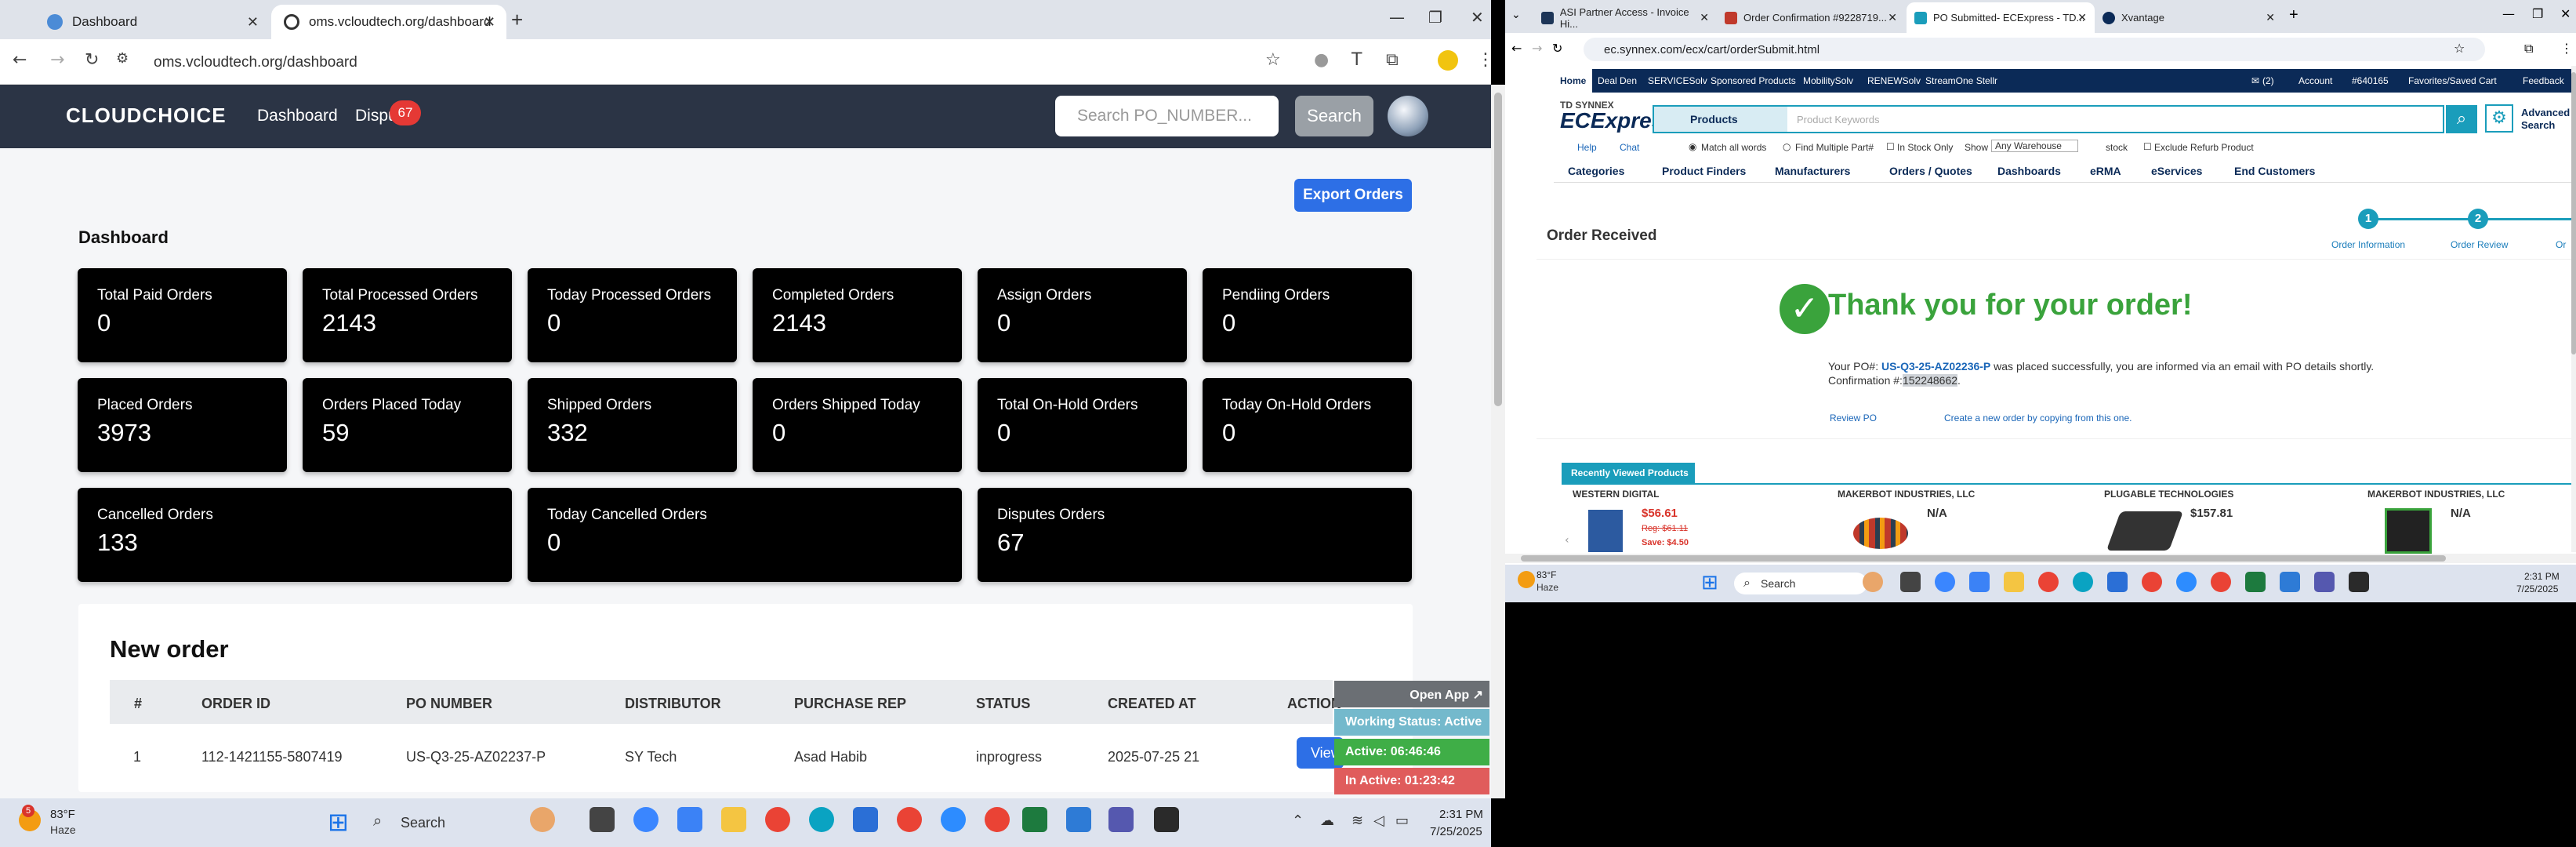 Image resolution: width=2576 pixels, height=847 pixels. I want to click on wifi-icon: ≋, so click(1357, 821).